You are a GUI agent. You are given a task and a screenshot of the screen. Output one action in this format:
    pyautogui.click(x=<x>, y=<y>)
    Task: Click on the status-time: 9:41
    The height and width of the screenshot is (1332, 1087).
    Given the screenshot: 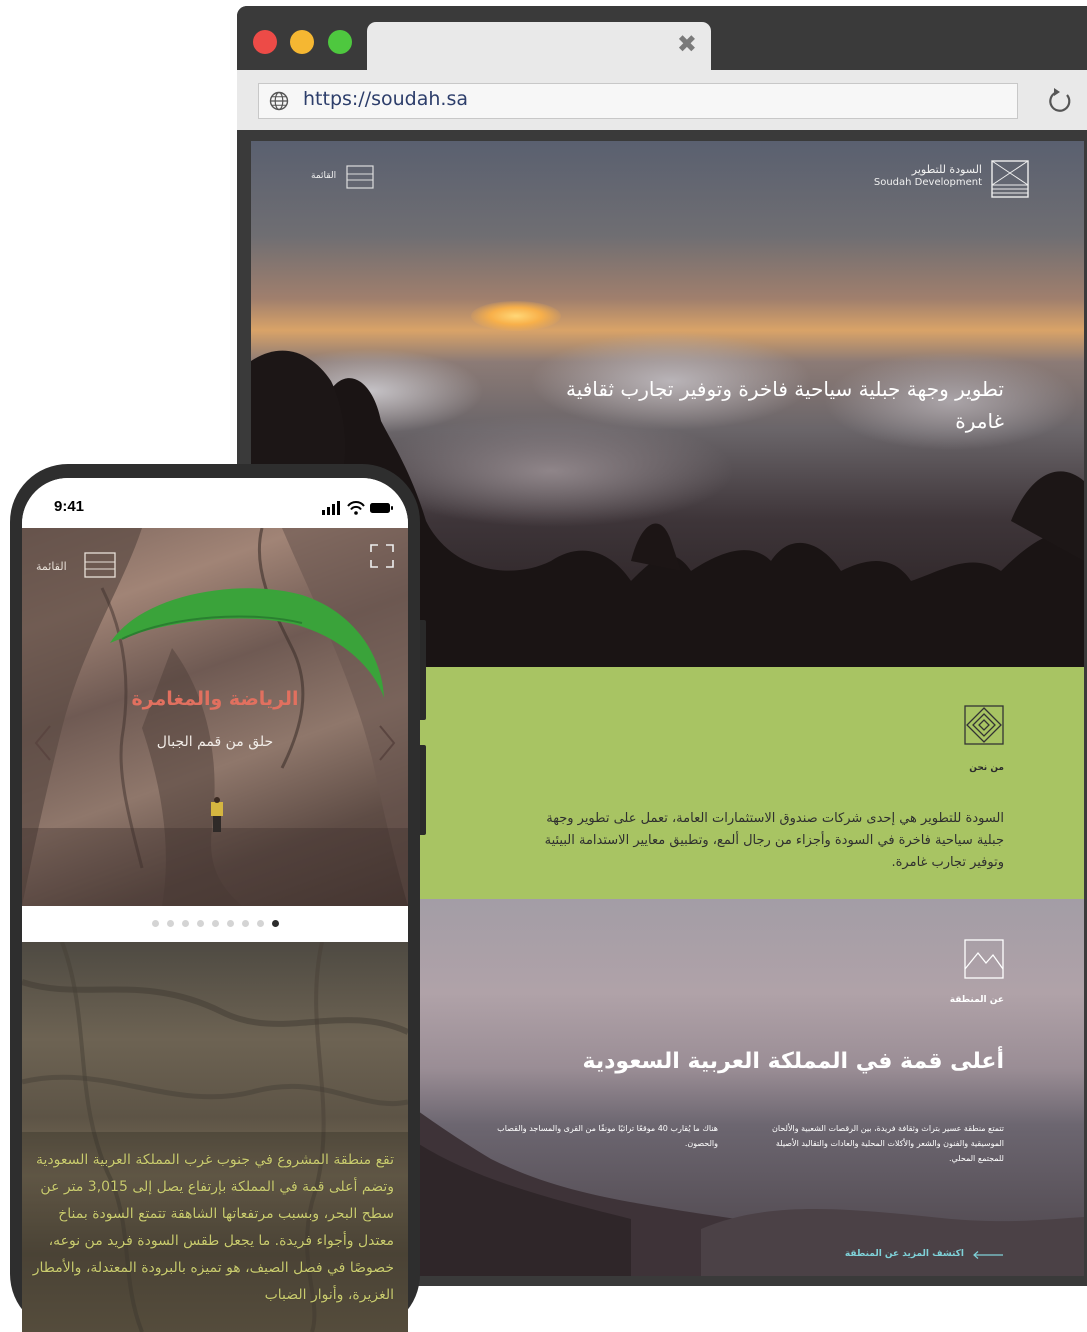 What is the action you would take?
    pyautogui.click(x=69, y=506)
    